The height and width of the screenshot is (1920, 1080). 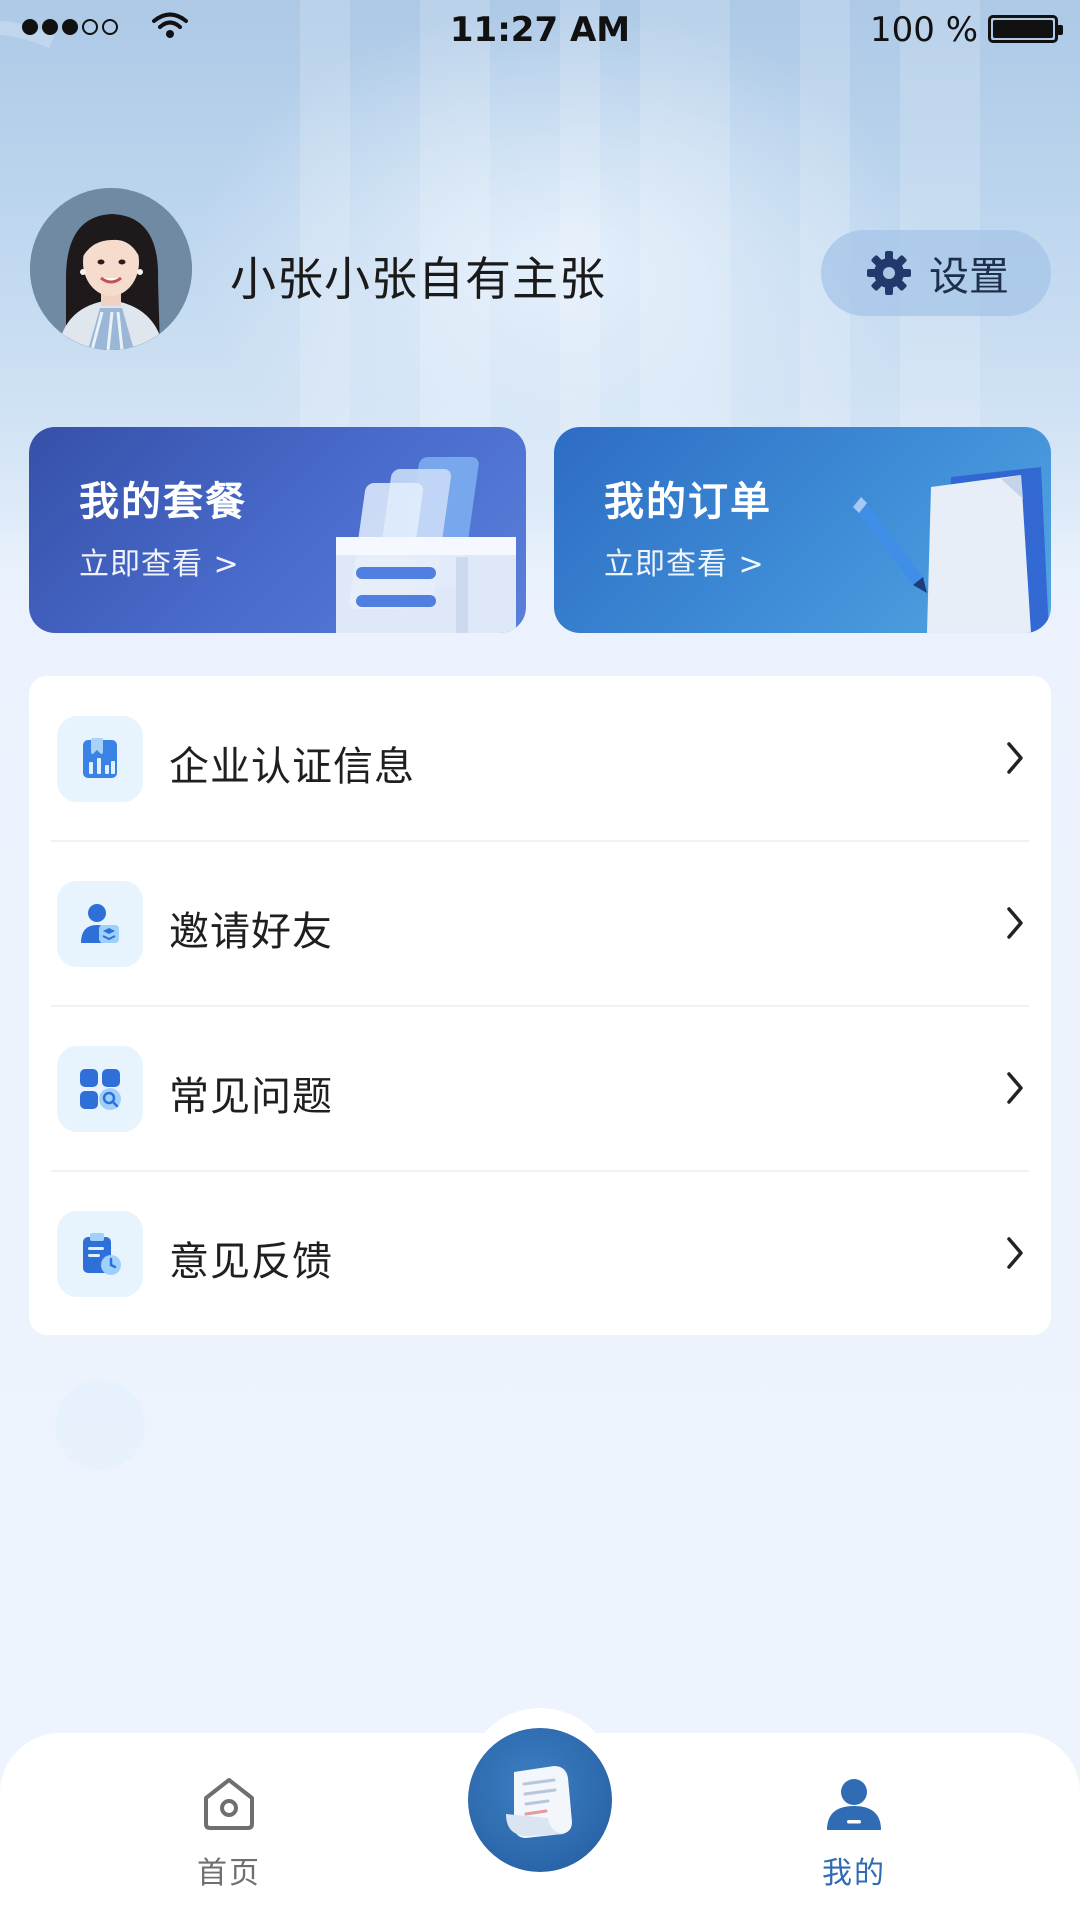 What do you see at coordinates (688, 502) in the screenshot?
I see `card-title: 我的订单` at bounding box center [688, 502].